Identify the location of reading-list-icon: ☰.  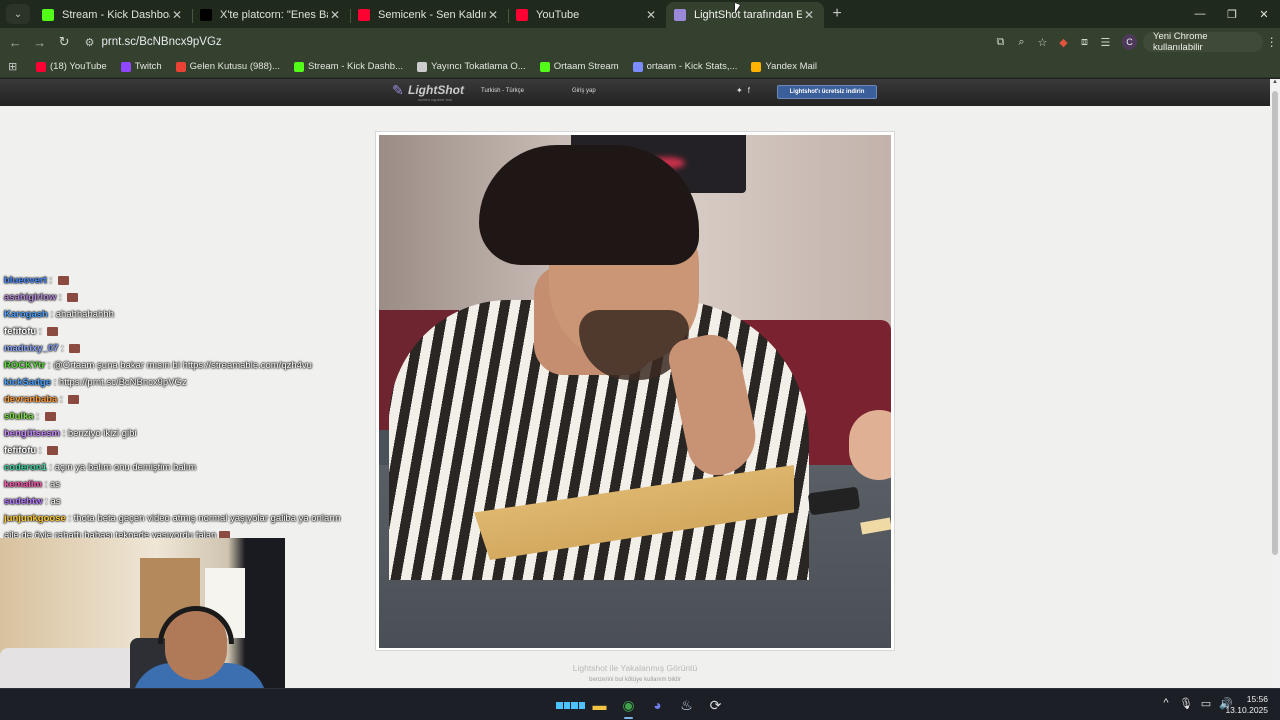
(1105, 42).